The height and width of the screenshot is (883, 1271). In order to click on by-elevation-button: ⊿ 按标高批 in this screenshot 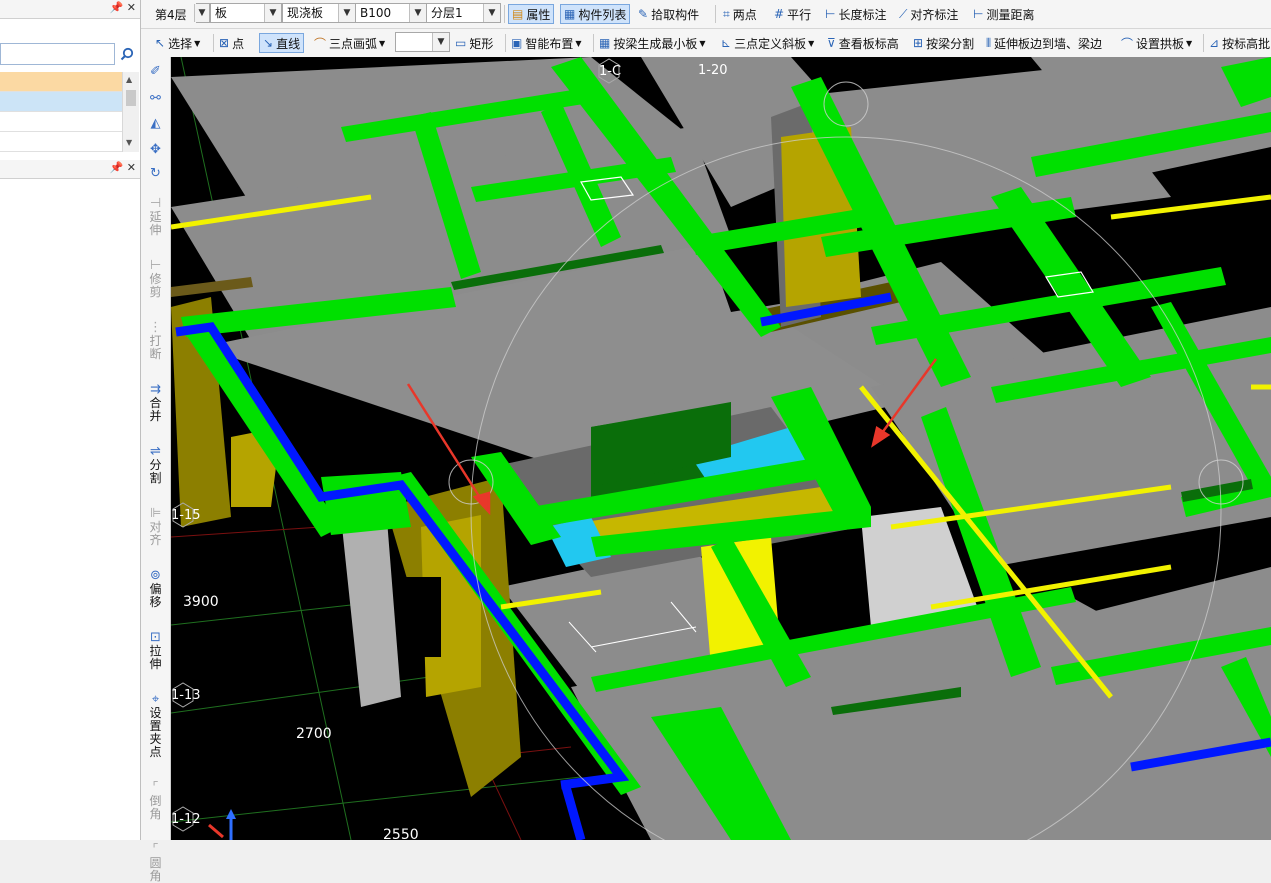, I will do `click(1239, 43)`.